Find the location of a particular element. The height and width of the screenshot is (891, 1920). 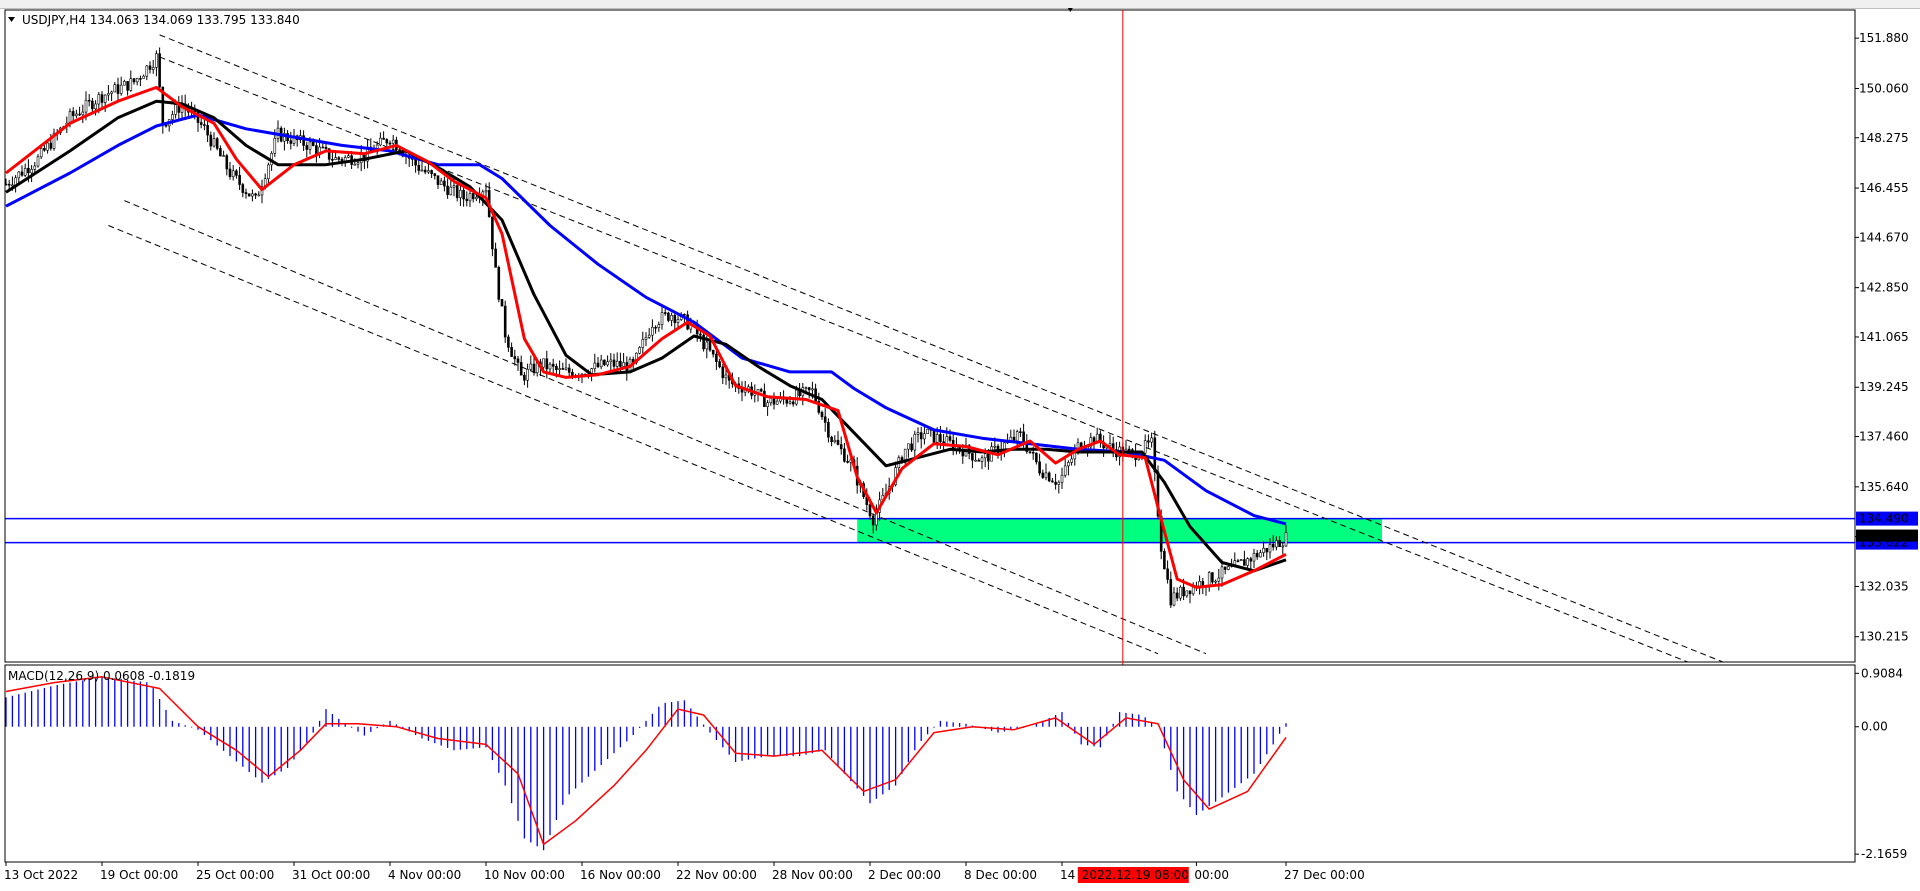

y-tick-label: 148.275 is located at coordinates (1884, 138).